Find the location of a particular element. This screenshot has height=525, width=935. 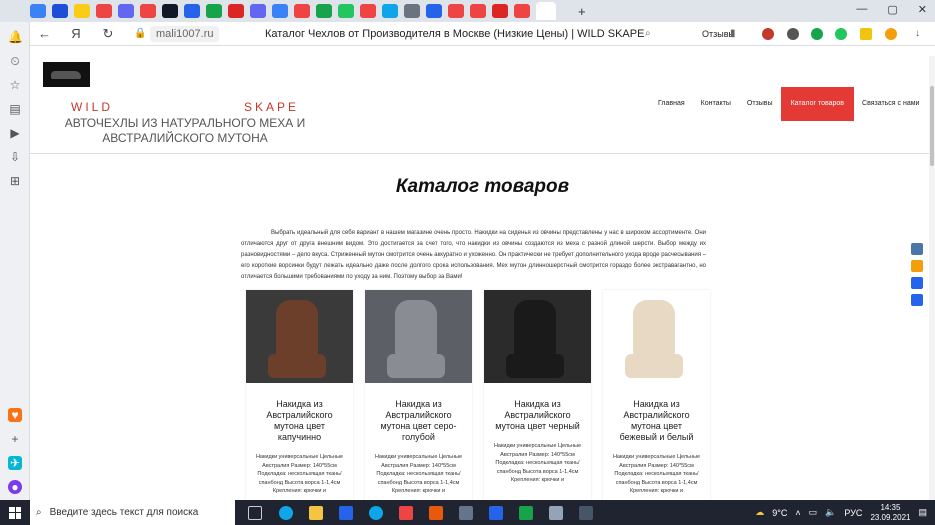

search-icon: ⌕ is located at coordinates (648, 33).